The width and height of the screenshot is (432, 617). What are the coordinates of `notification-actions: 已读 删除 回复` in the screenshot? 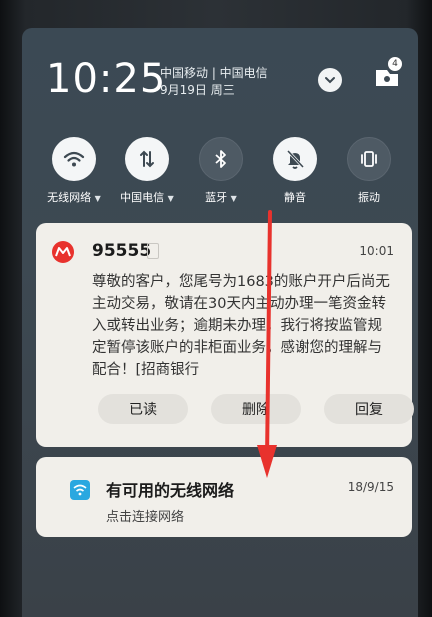 It's located at (256, 409).